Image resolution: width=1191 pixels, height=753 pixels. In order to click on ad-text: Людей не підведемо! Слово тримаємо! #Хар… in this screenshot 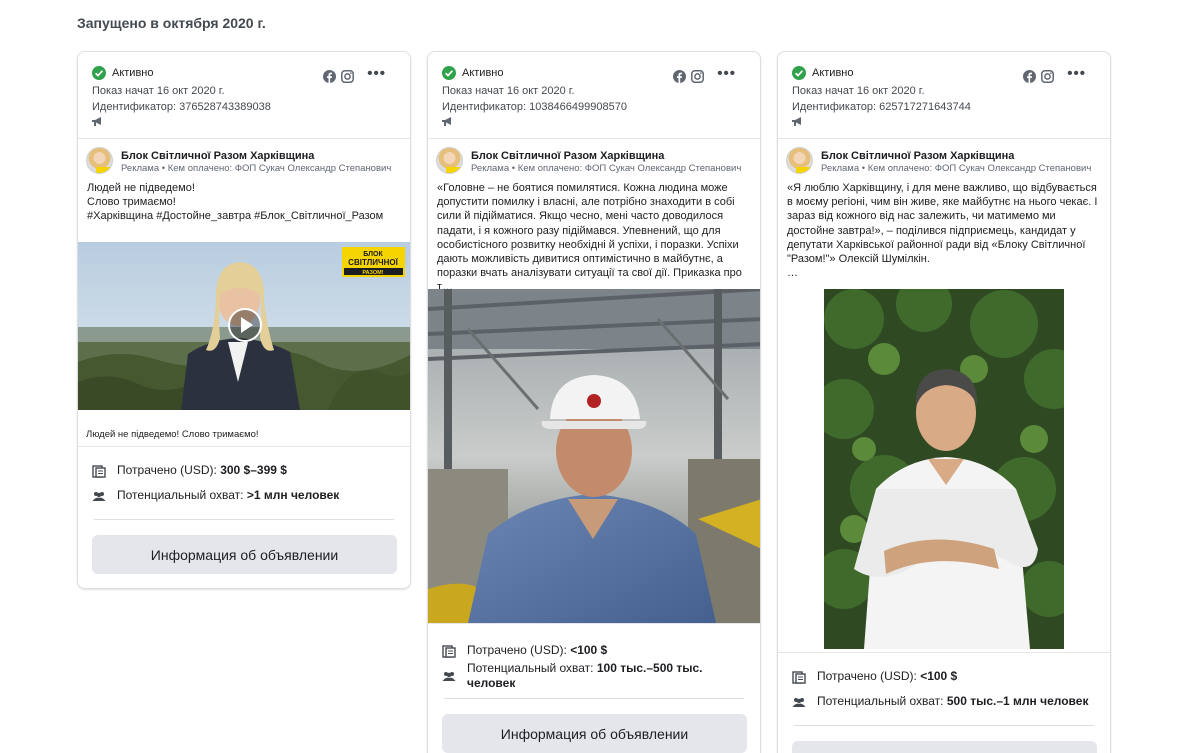, I will do `click(244, 202)`.